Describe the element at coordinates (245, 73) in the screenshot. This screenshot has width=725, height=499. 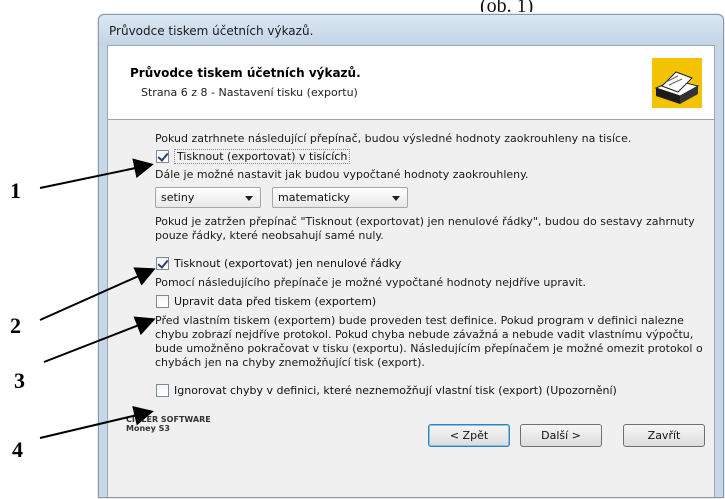
I see `header-title: Průvodce tiskem účetních výkazů.` at that location.